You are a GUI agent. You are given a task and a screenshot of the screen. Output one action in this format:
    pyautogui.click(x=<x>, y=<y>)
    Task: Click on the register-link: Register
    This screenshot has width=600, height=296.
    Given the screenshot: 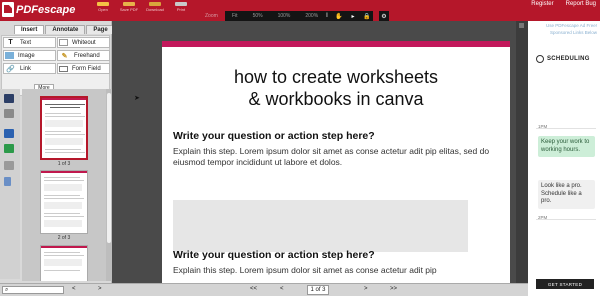 What is the action you would take?
    pyautogui.click(x=542, y=4)
    